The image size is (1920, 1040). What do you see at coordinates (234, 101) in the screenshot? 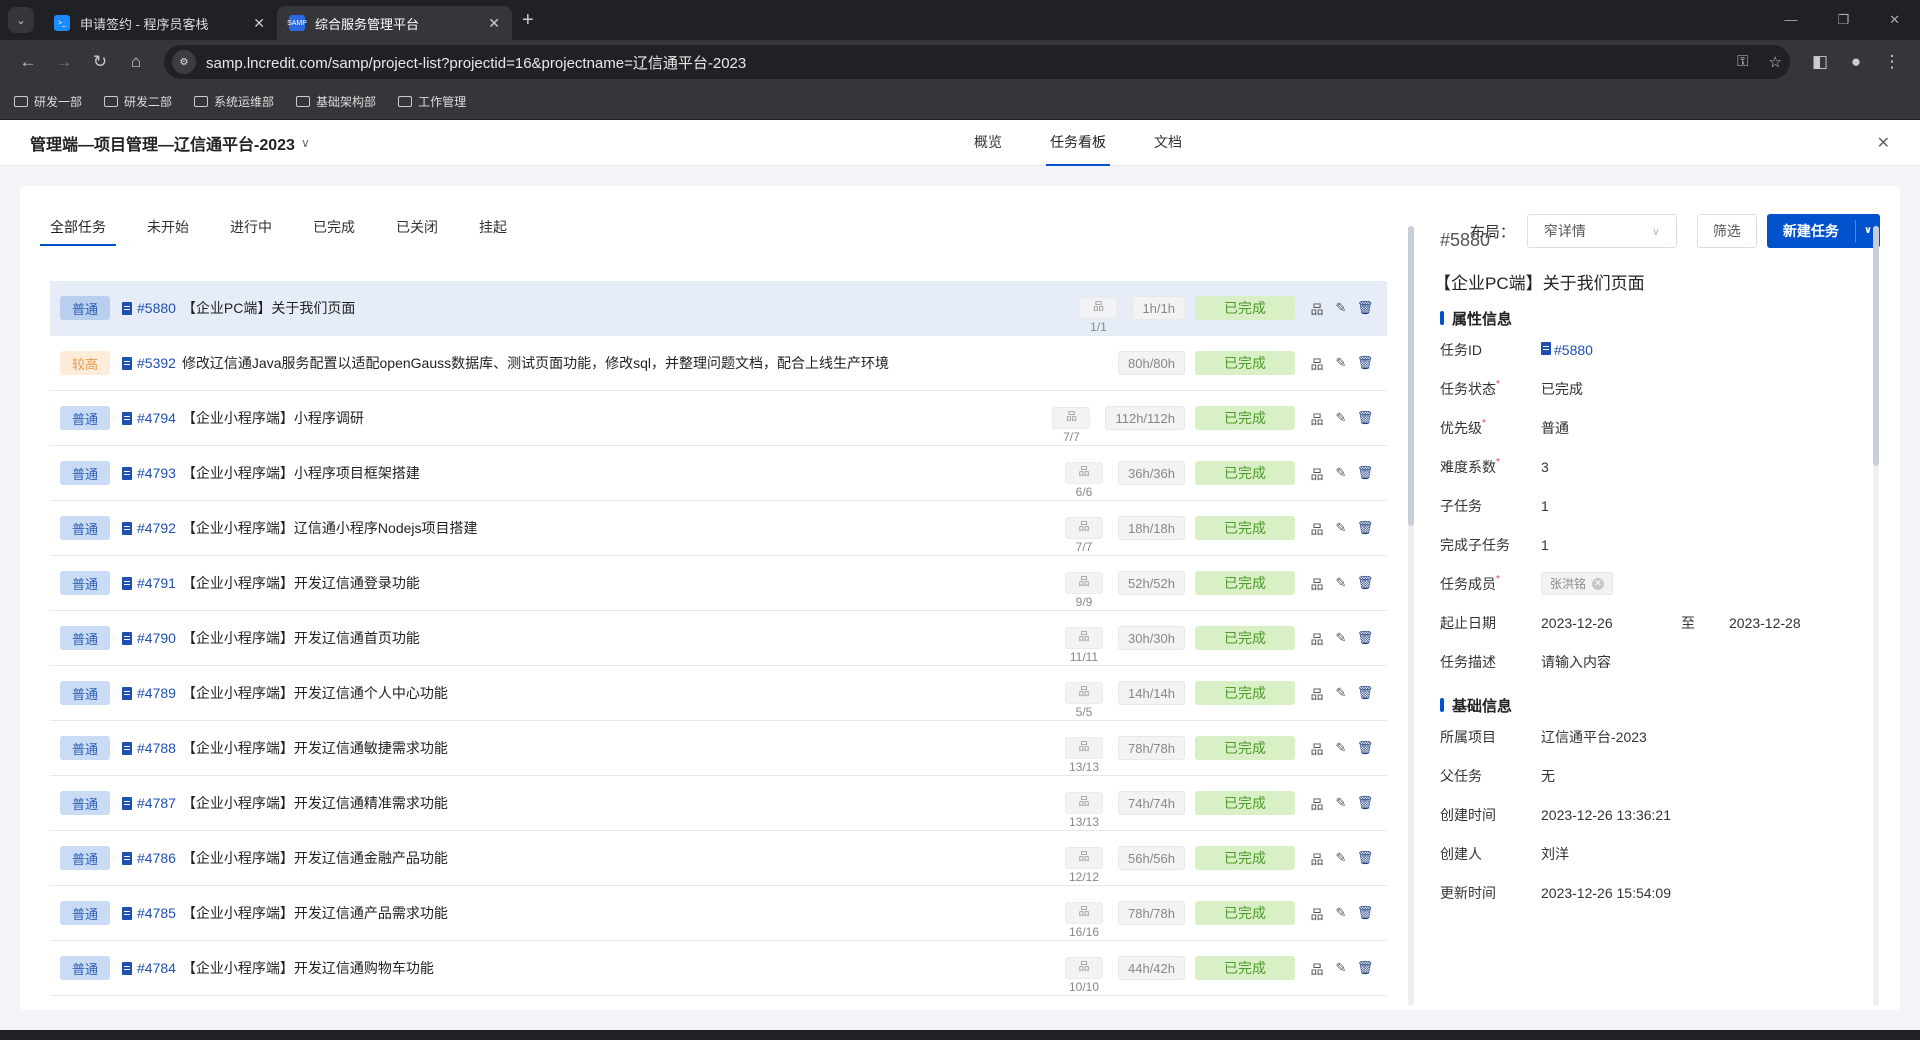
I see `bookmark-item: 系统运维部` at bounding box center [234, 101].